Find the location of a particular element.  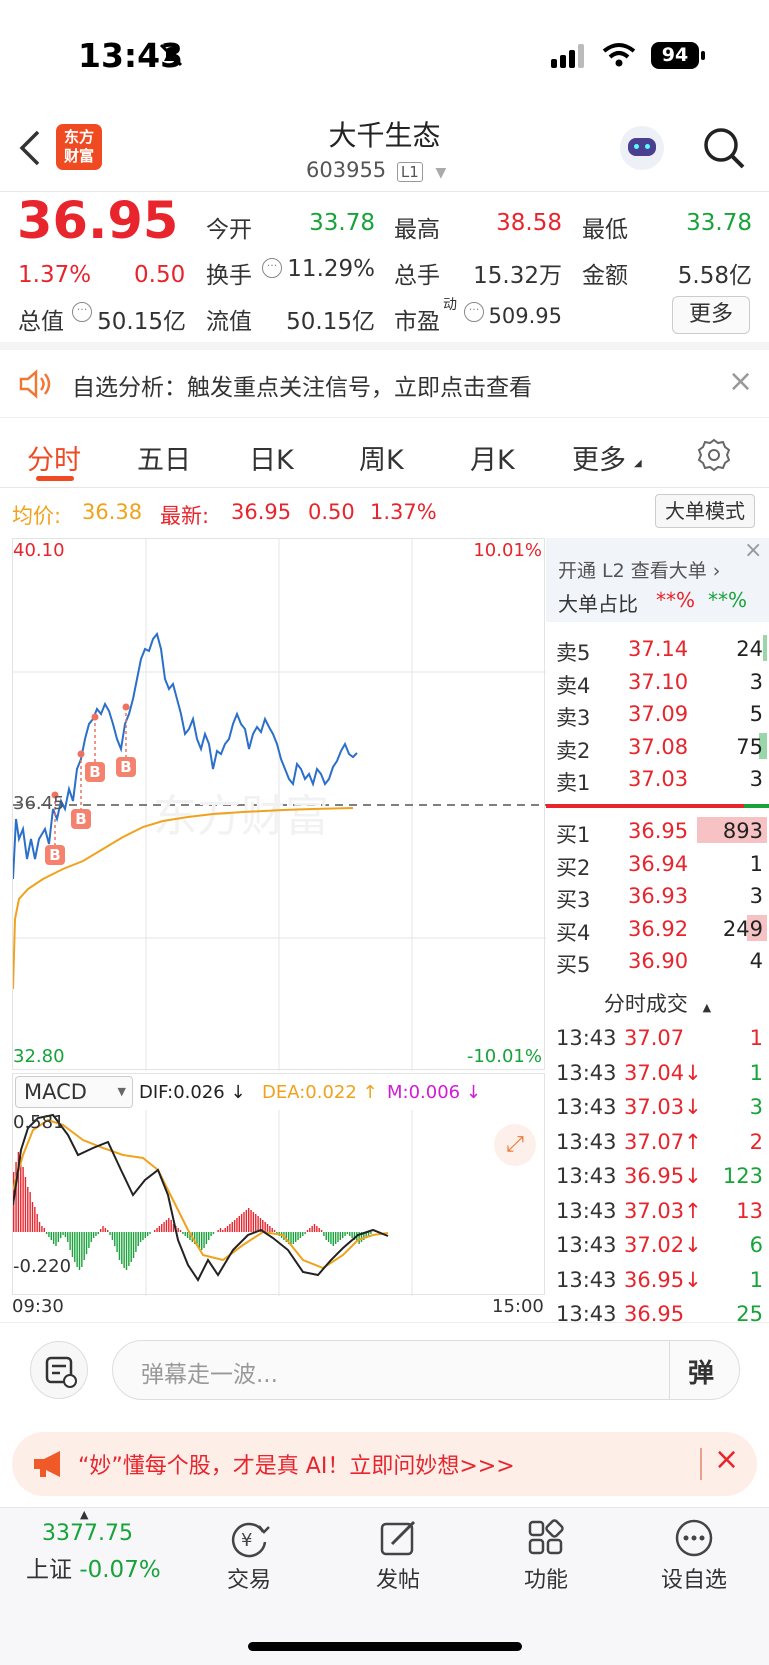

trade-volume: 1 is located at coordinates (756, 1279).